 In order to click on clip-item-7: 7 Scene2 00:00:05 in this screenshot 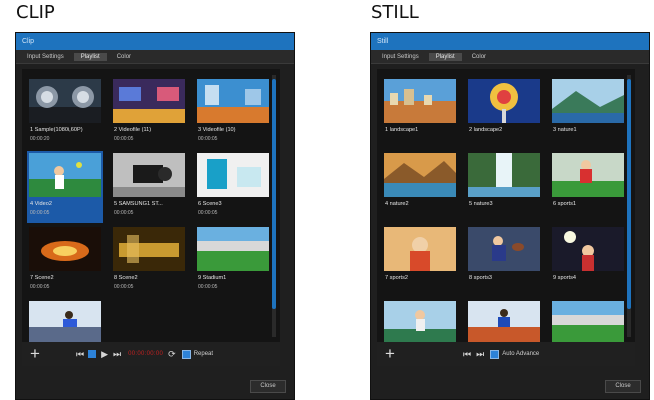, I will do `click(65, 261)`.